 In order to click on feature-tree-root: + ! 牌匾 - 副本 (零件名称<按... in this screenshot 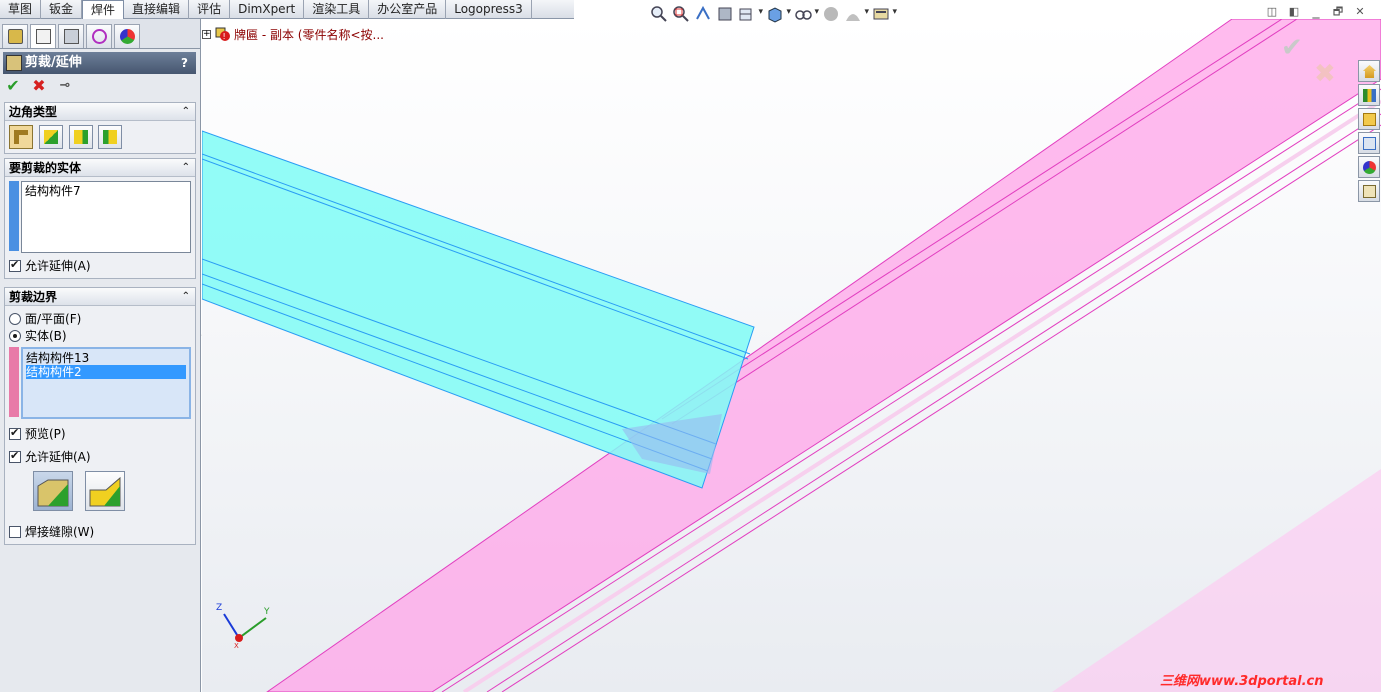, I will do `click(293, 34)`.